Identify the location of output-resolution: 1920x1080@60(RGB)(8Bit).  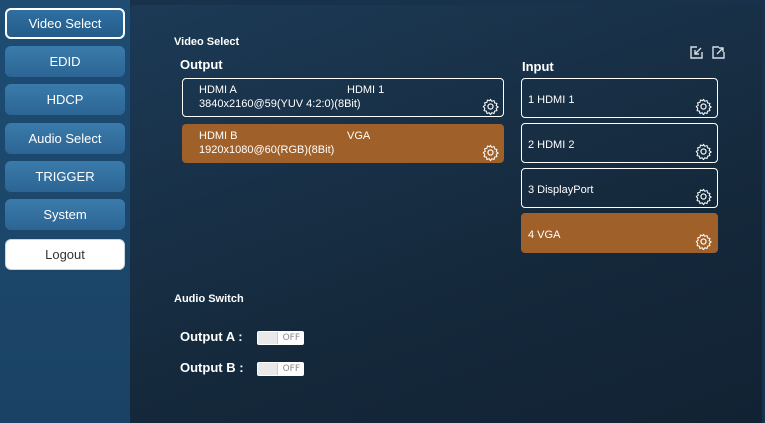
(267, 150).